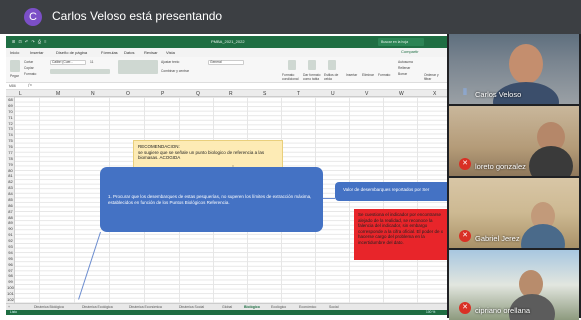 This screenshot has height=320, width=581. Describe the element at coordinates (151, 52) in the screenshot. I see `menu-item: Revisar` at that location.